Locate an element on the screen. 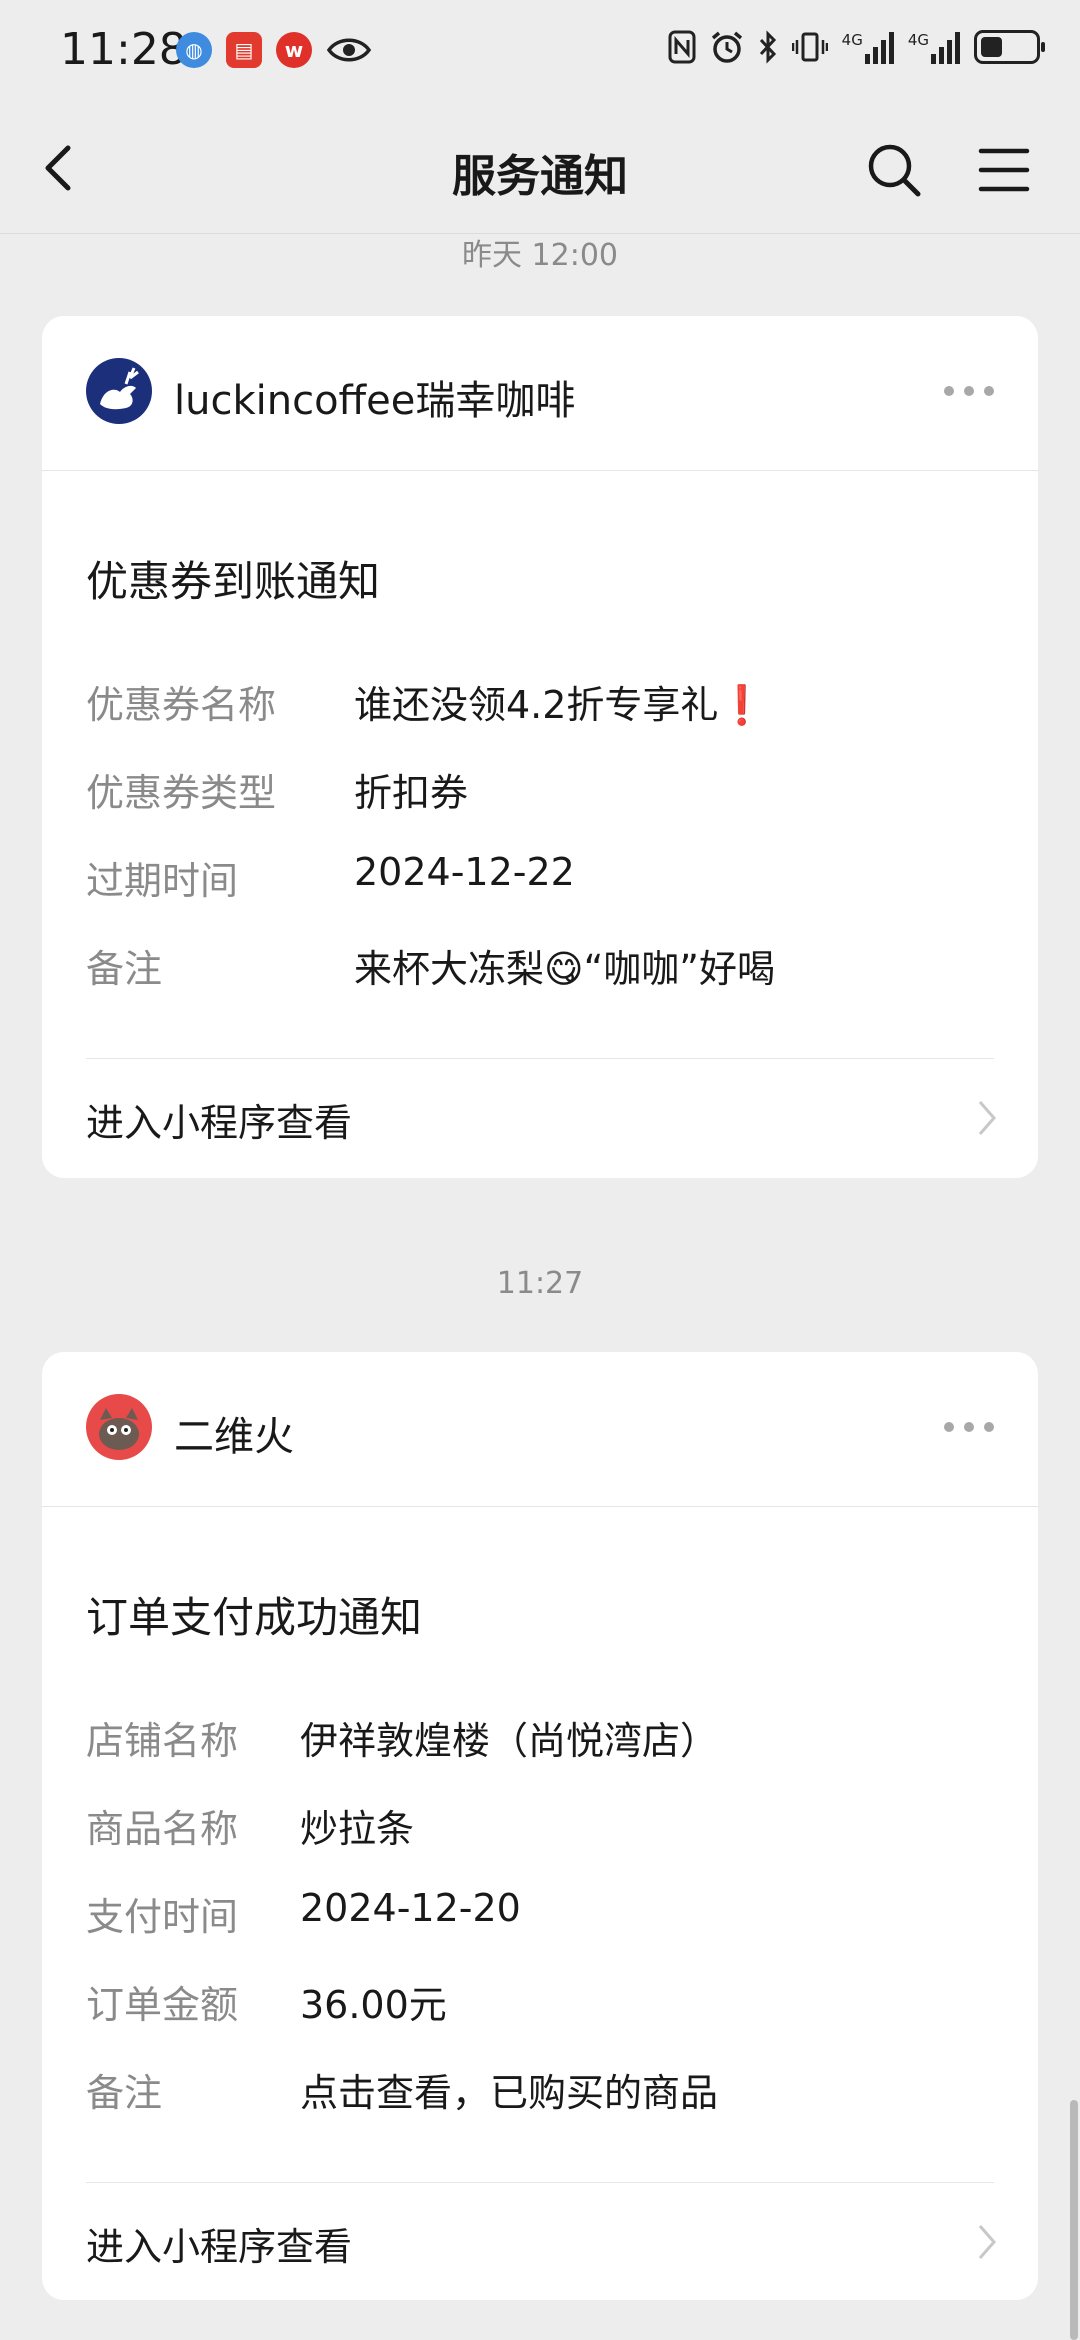  alarm-icon is located at coordinates (726, 47).